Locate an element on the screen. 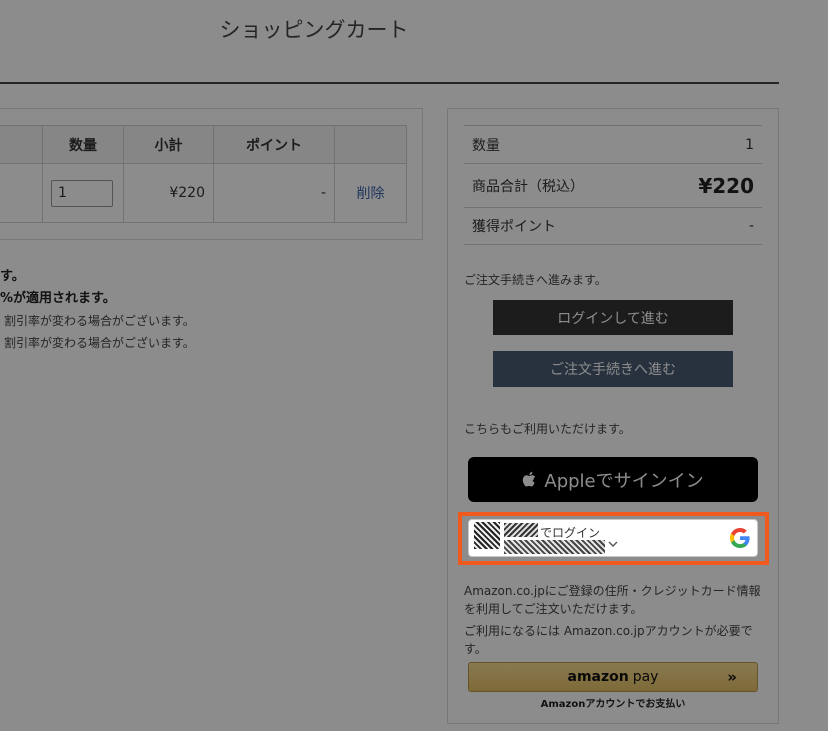 This screenshot has height=731, width=828. summary-divider is located at coordinates (613, 244).